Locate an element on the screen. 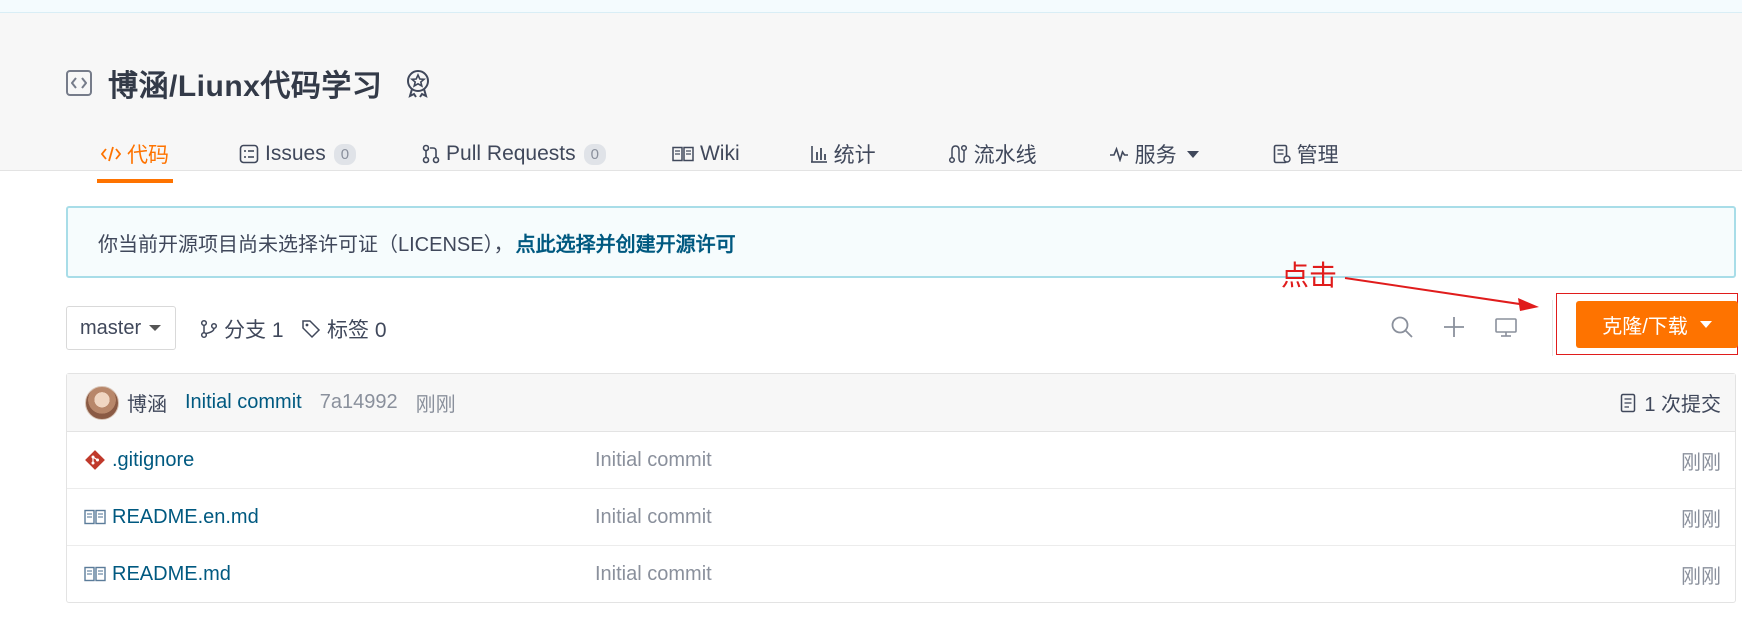  issues-icon is located at coordinates (249, 154).